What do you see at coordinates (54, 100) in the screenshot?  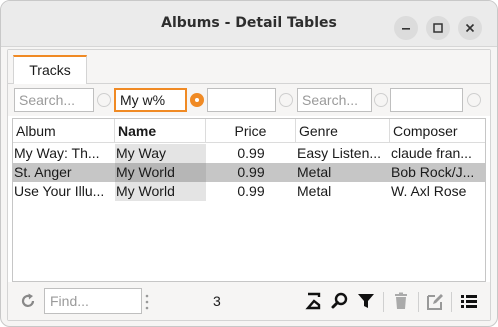 I see `album-filter-input` at bounding box center [54, 100].